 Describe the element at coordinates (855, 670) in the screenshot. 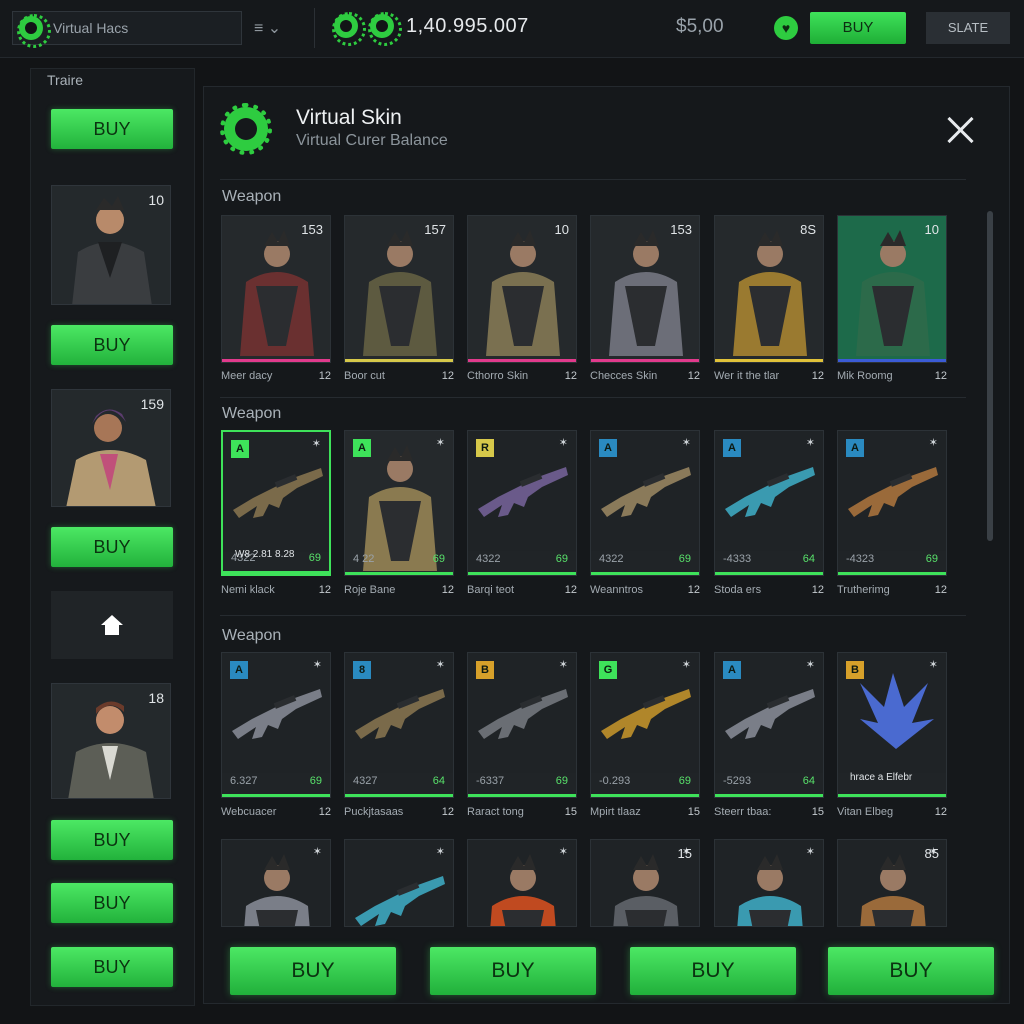

I see `rarity-tag: B` at that location.